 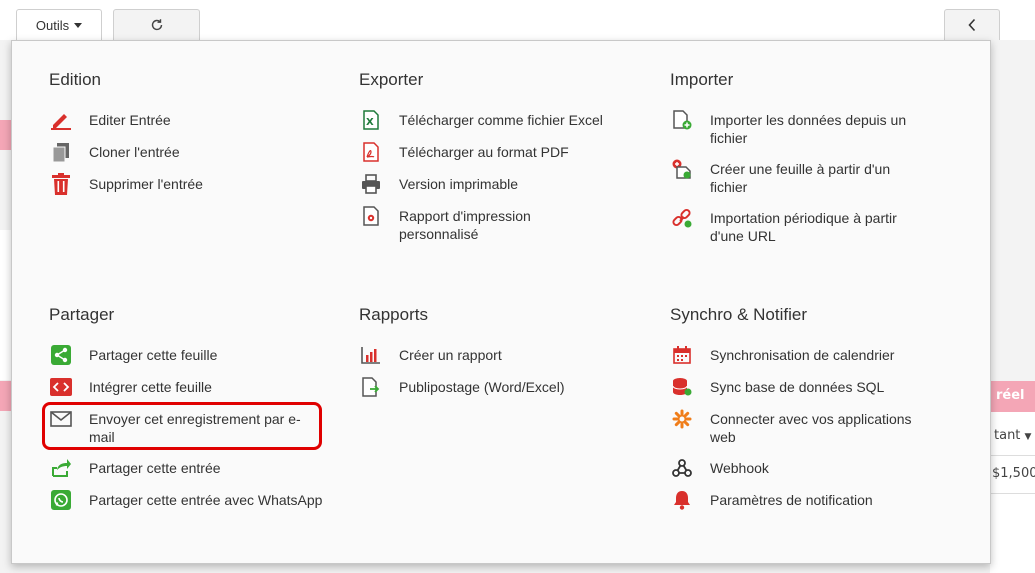 What do you see at coordinates (815, 500) in the screenshot?
I see `menu-item-notification-settings: Paramètres de notification` at bounding box center [815, 500].